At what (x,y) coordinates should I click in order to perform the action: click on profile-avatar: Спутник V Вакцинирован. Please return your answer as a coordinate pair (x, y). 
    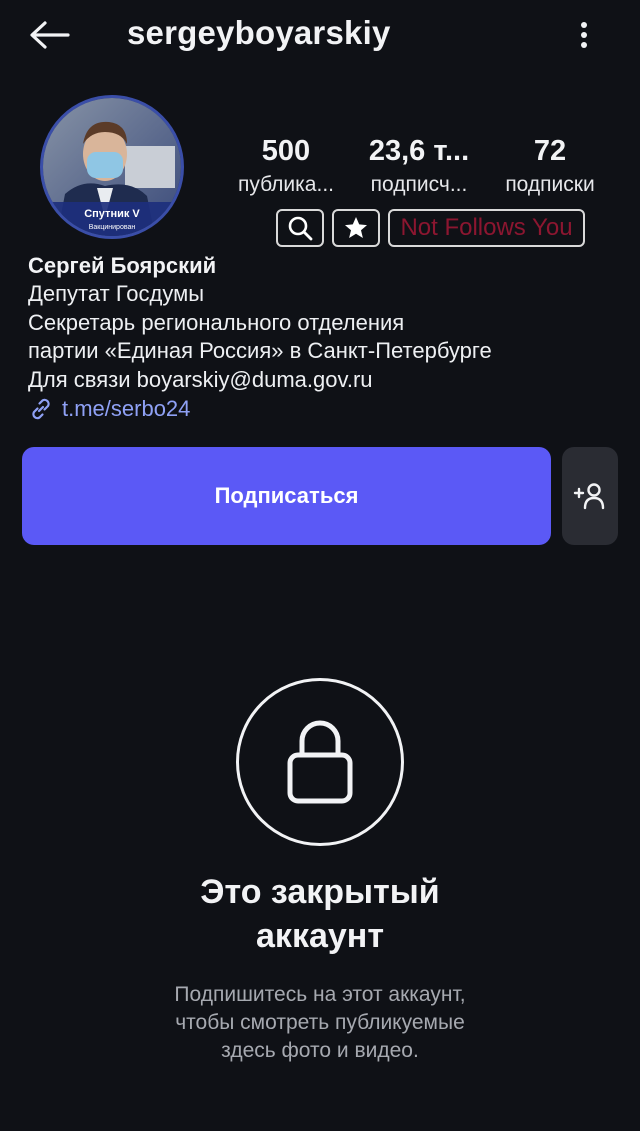
    Looking at the image, I should click on (112, 167).